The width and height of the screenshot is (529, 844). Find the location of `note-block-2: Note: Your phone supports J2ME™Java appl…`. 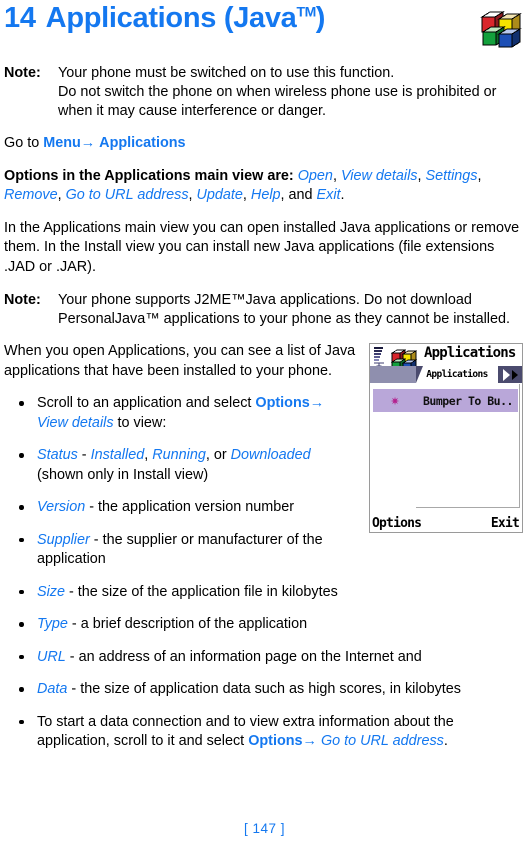

note-block-2: Note: Your phone supports J2ME™Java appl… is located at coordinates (264, 310).